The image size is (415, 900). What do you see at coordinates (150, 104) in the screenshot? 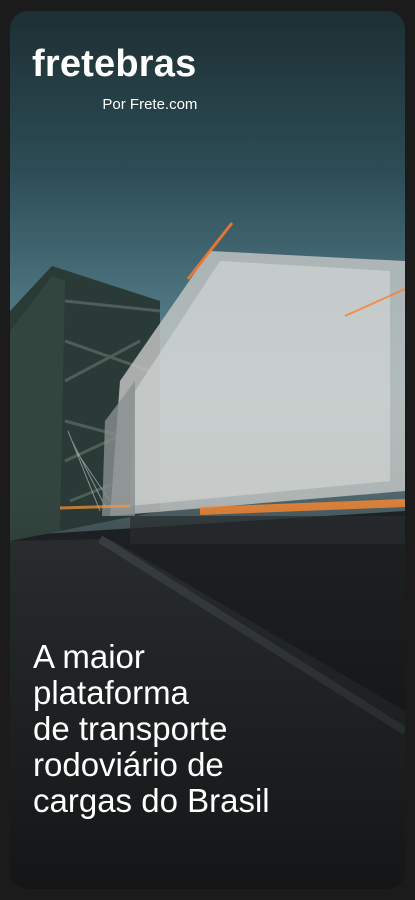
I see `brand-subtitle: Por Frete.com` at bounding box center [150, 104].